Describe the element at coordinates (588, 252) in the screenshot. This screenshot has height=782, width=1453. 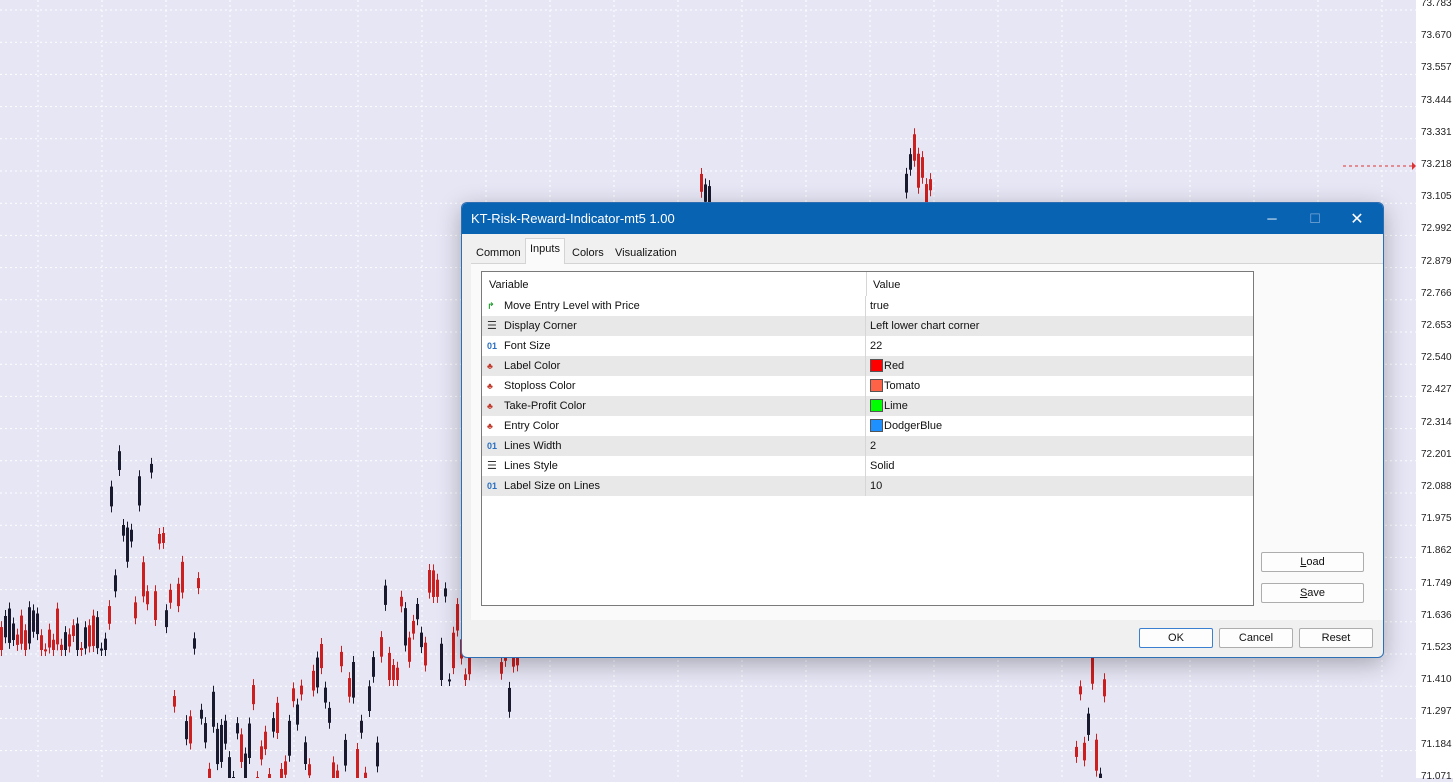
I see `tab-colors: Colors` at that location.